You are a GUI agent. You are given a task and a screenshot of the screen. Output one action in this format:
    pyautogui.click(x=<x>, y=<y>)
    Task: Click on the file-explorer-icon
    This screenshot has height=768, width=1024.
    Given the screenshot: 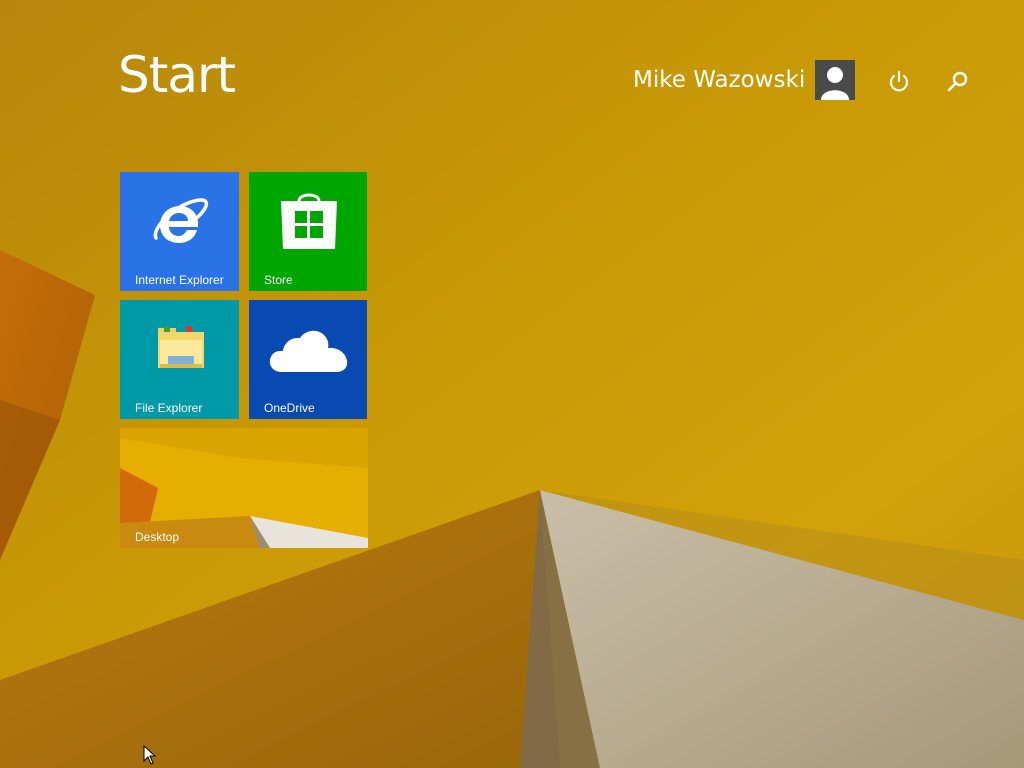 What is the action you would take?
    pyautogui.click(x=181, y=350)
    